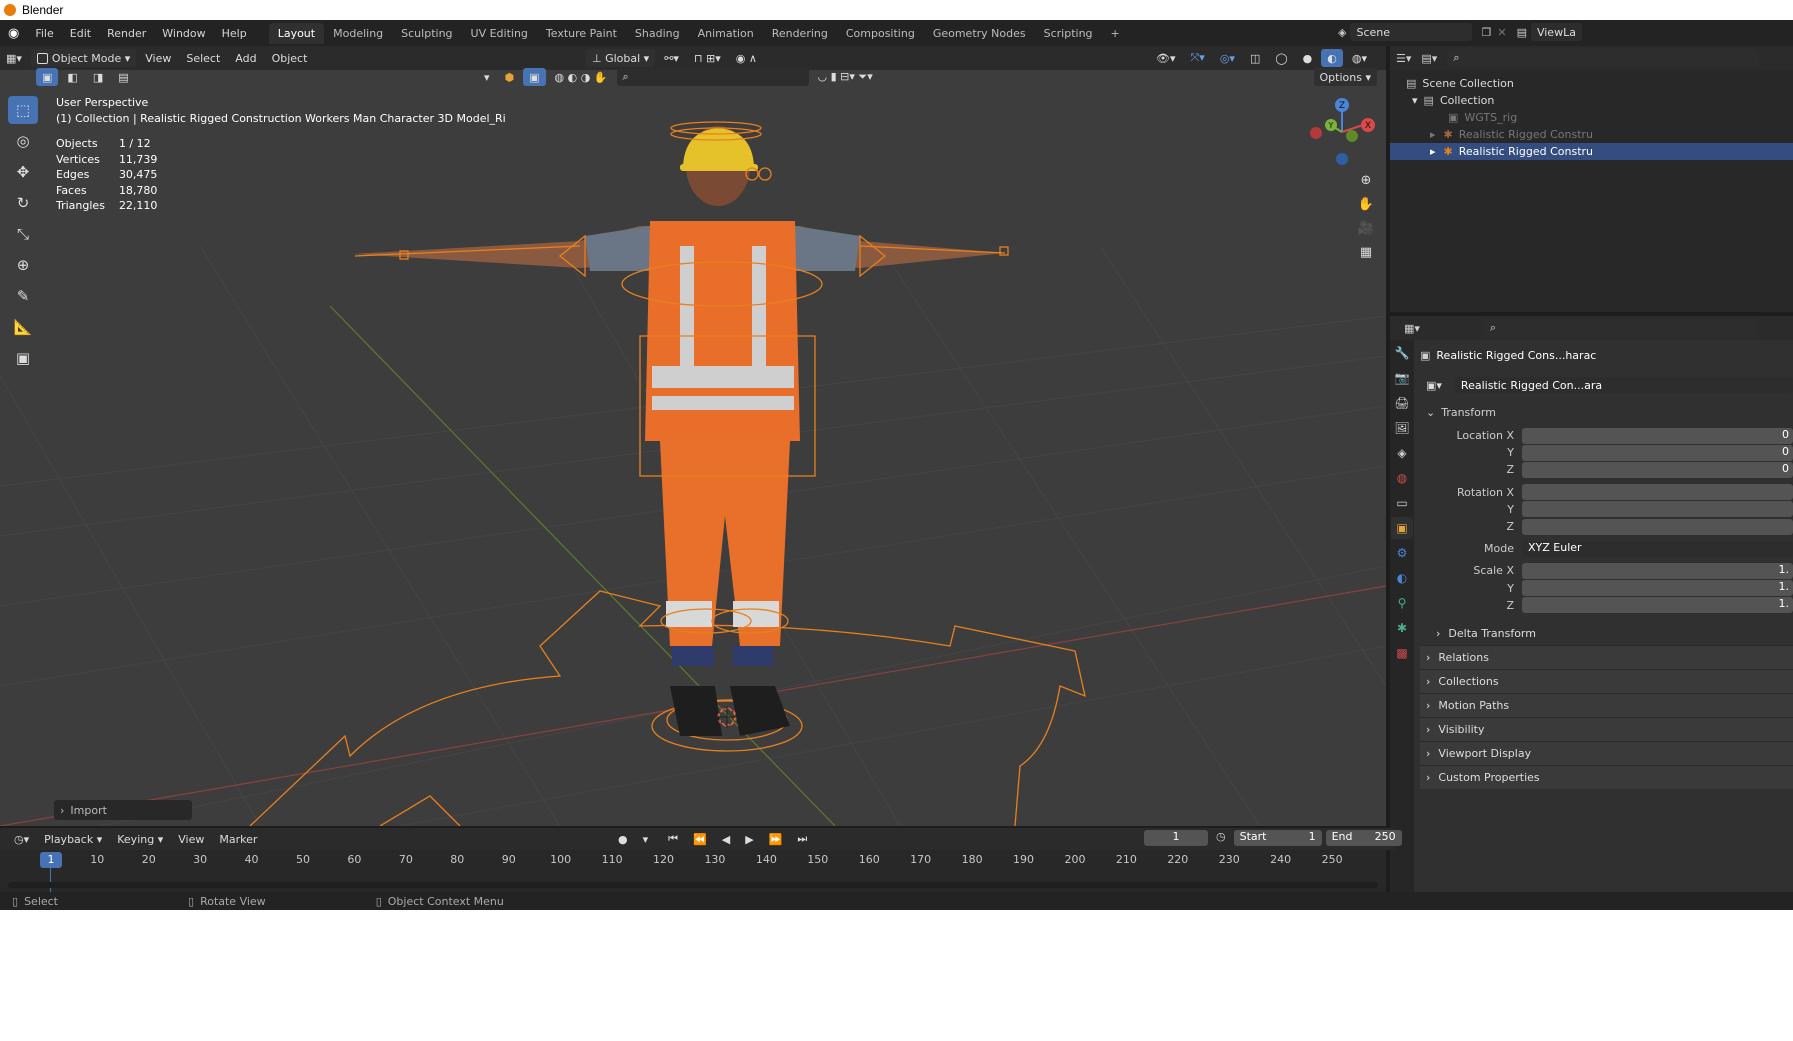  I want to click on add-cube-tool-icon: ▣, so click(23, 358).